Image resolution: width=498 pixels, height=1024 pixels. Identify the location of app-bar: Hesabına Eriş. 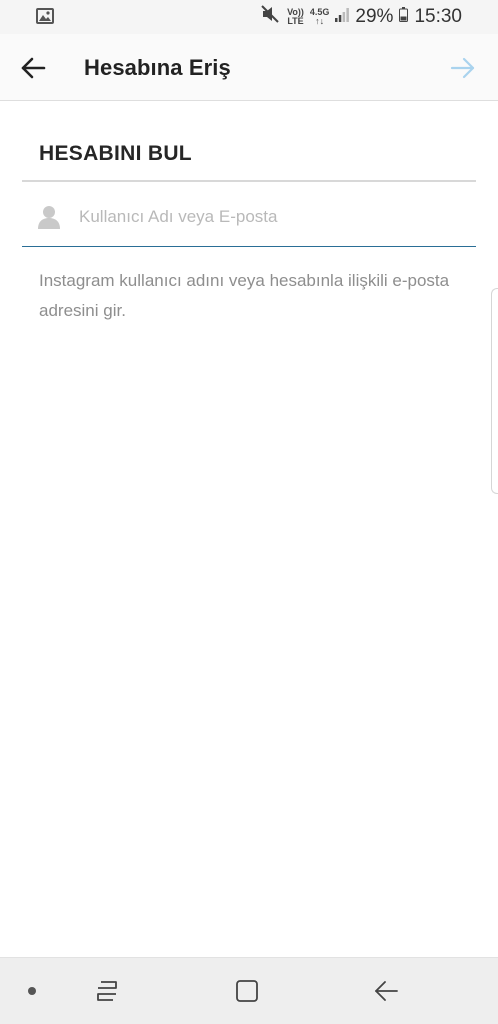
(249, 67).